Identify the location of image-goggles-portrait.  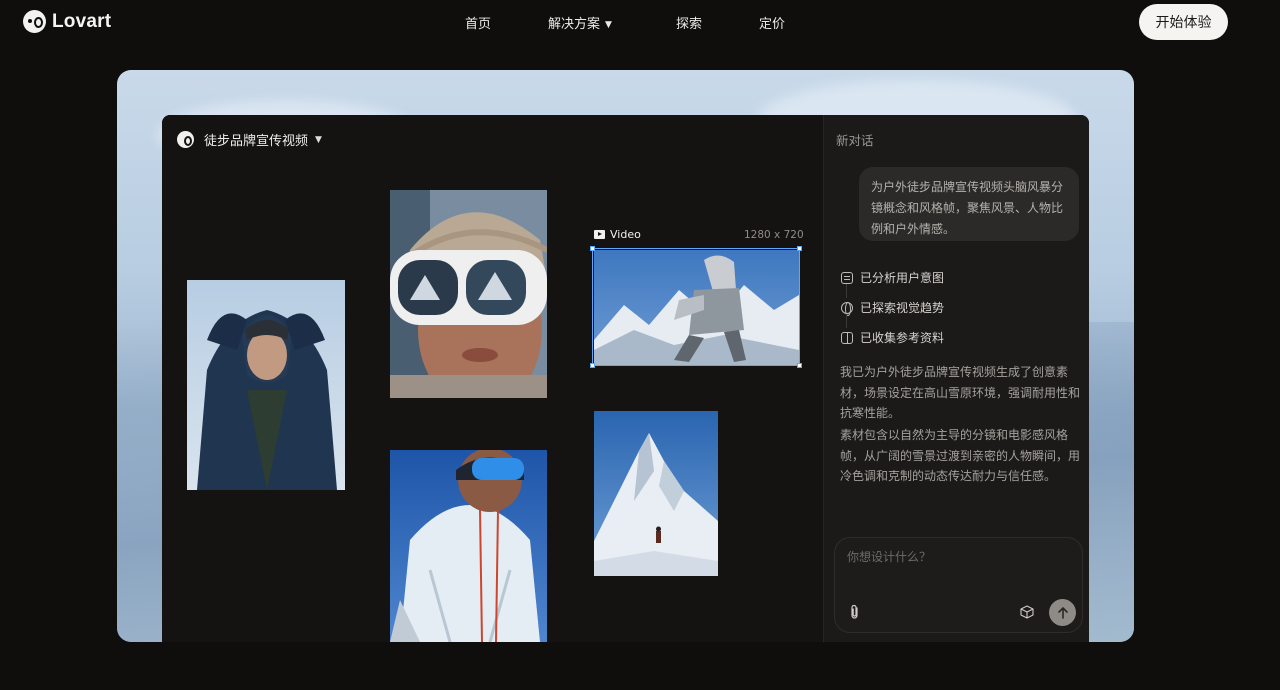
(468, 294).